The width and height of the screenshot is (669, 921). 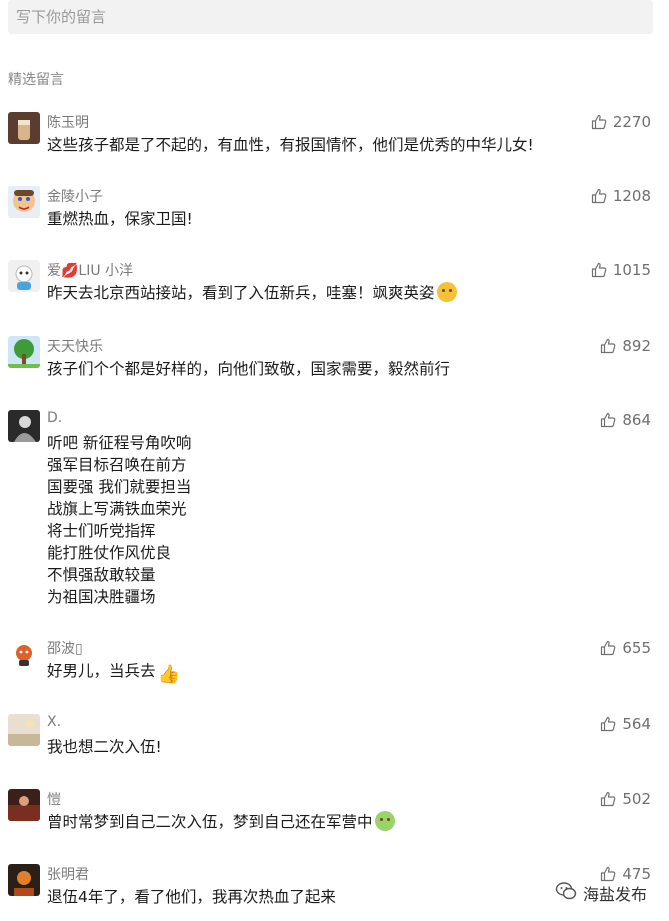 I want to click on comment-text: 我也想二次入伍!, so click(x=104, y=747).